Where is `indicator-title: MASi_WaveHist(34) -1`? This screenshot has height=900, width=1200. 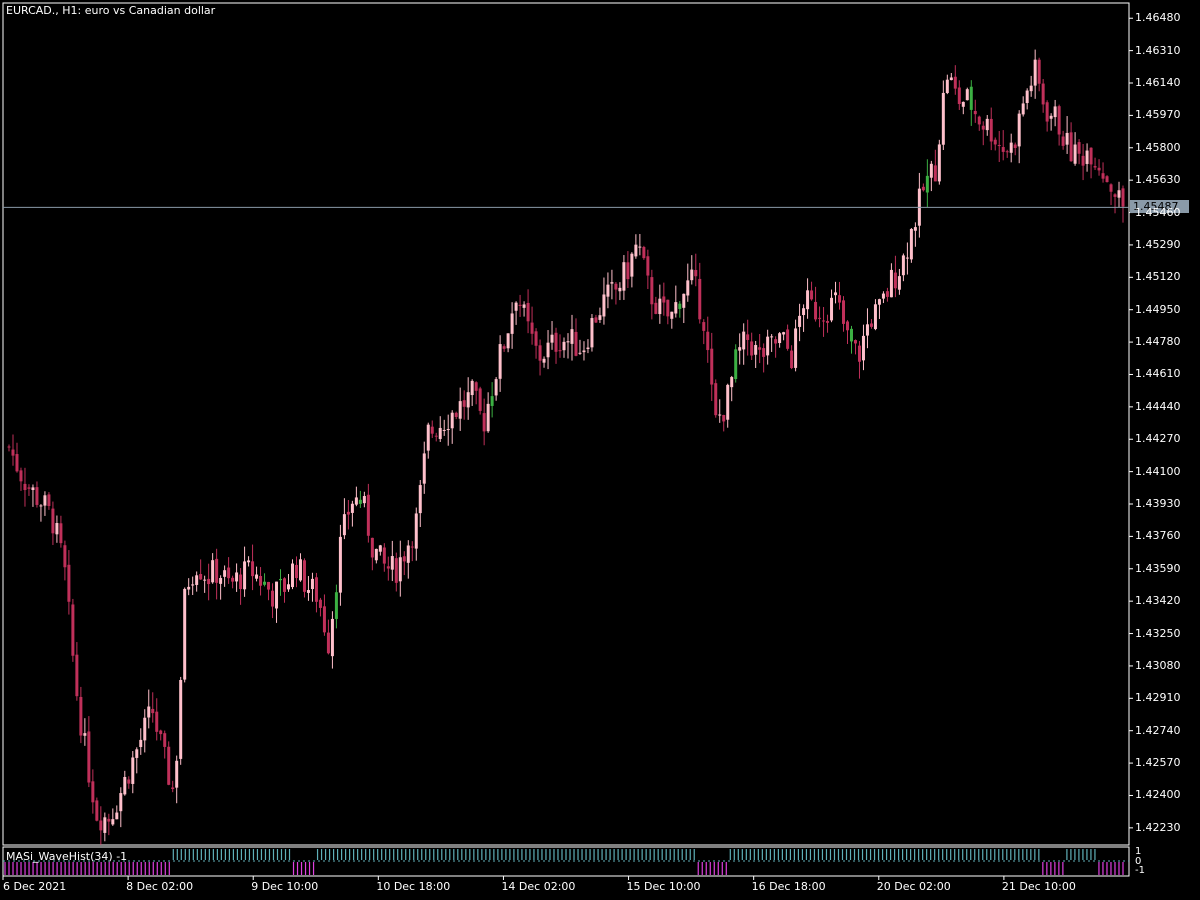
indicator-title: MASi_WaveHist(34) -1 is located at coordinates (67, 856).